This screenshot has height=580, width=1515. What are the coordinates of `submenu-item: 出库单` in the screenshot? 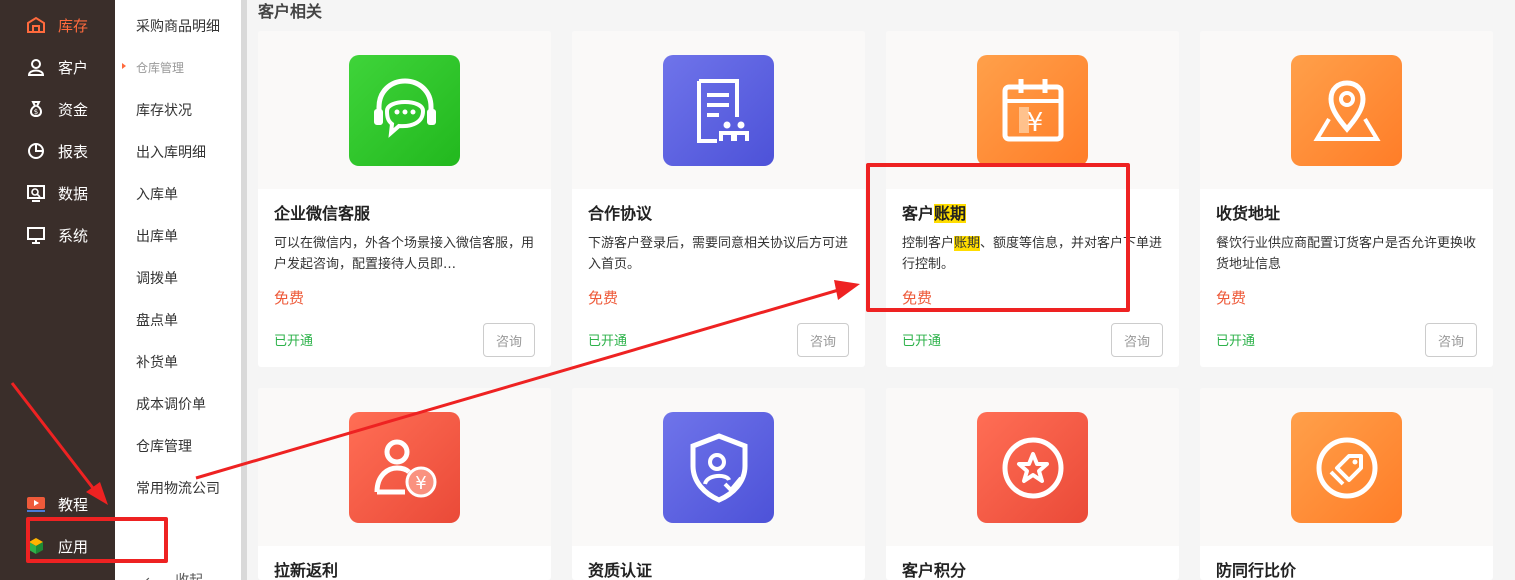 It's located at (157, 236).